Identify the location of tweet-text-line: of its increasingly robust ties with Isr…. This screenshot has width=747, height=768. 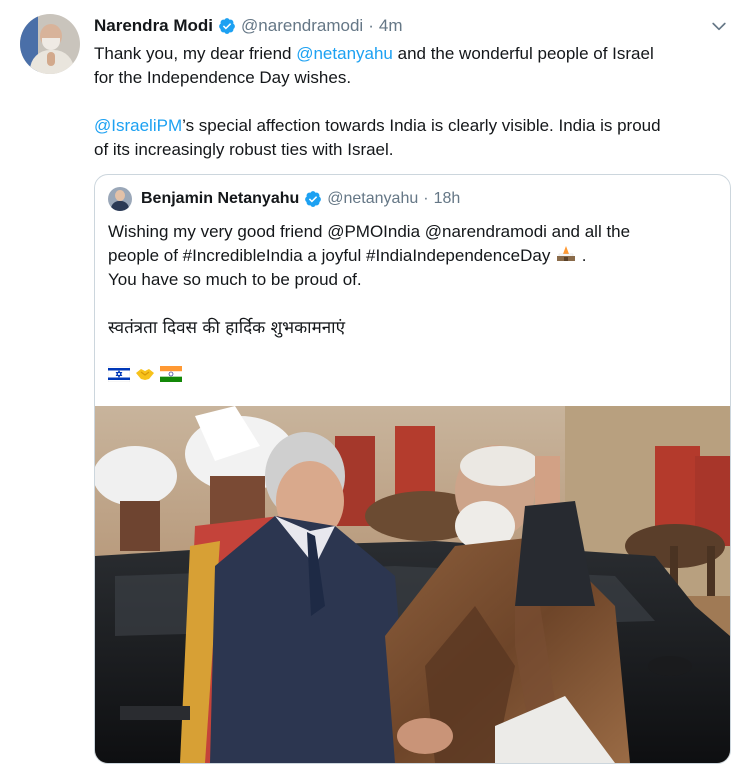
(244, 149).